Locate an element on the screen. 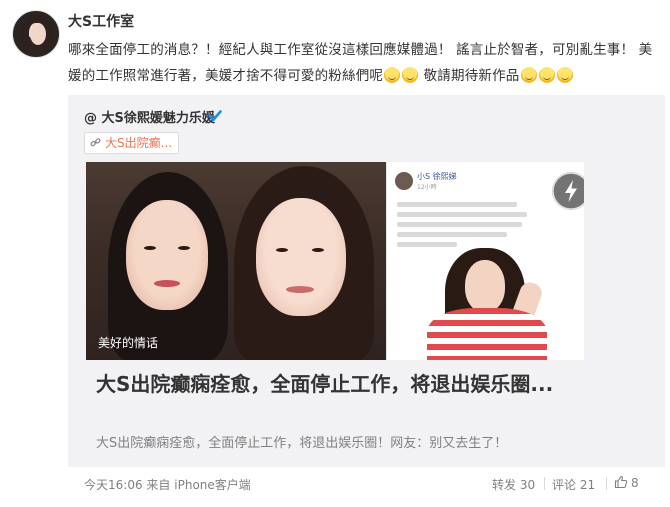  link-icon is located at coordinates (95, 142).